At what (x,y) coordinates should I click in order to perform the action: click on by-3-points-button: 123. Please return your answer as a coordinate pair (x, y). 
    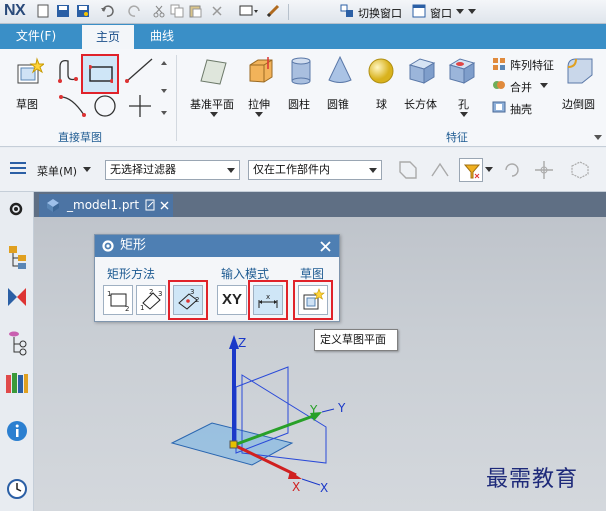
    Looking at the image, I should click on (151, 300).